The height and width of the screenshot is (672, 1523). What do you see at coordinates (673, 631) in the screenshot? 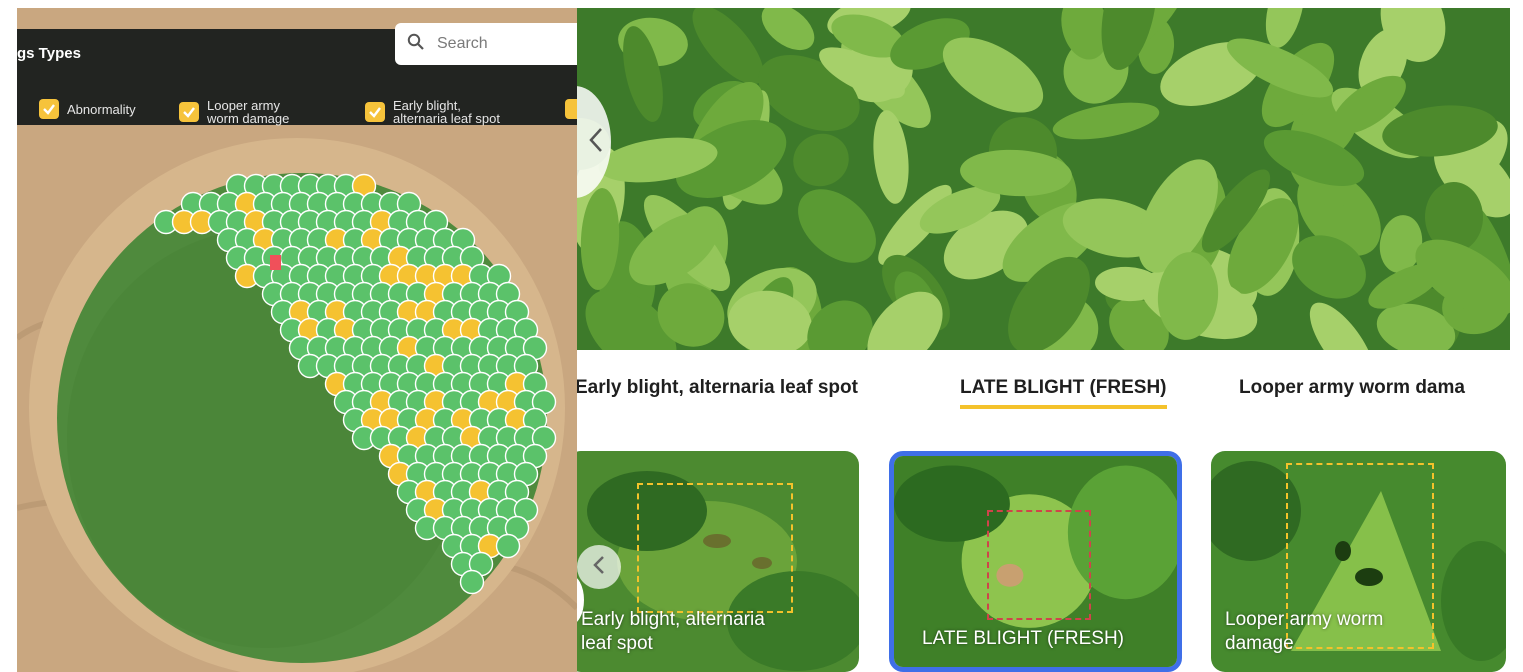
I see `thumbnail-caption: Early blight, alternaria leaf spot` at bounding box center [673, 631].